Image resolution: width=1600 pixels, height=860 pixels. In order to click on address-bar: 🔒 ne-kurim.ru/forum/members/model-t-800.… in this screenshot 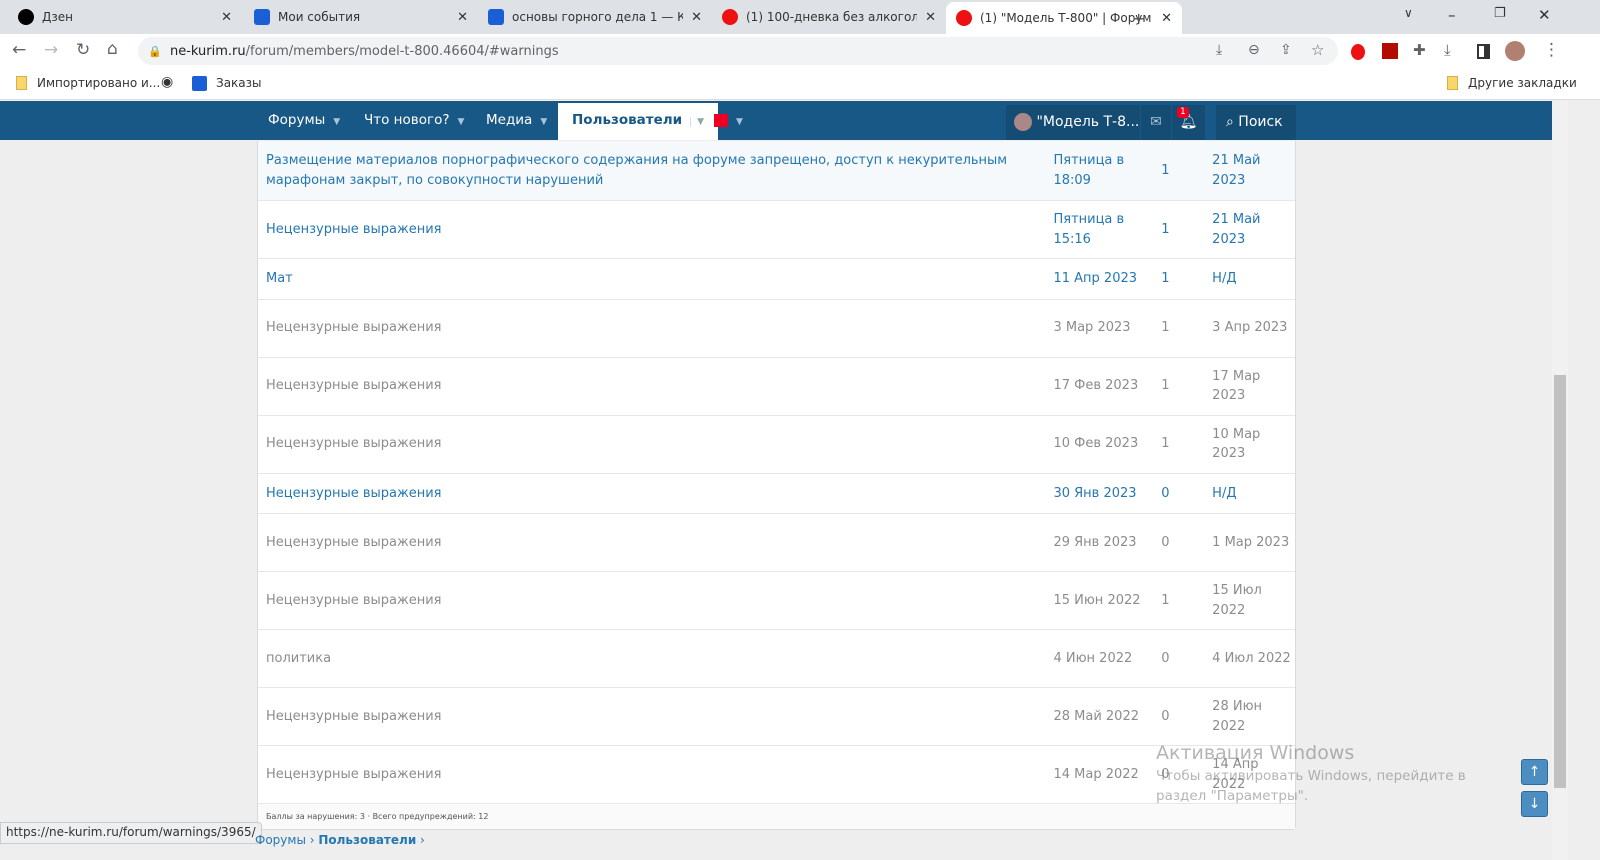, I will do `click(738, 51)`.